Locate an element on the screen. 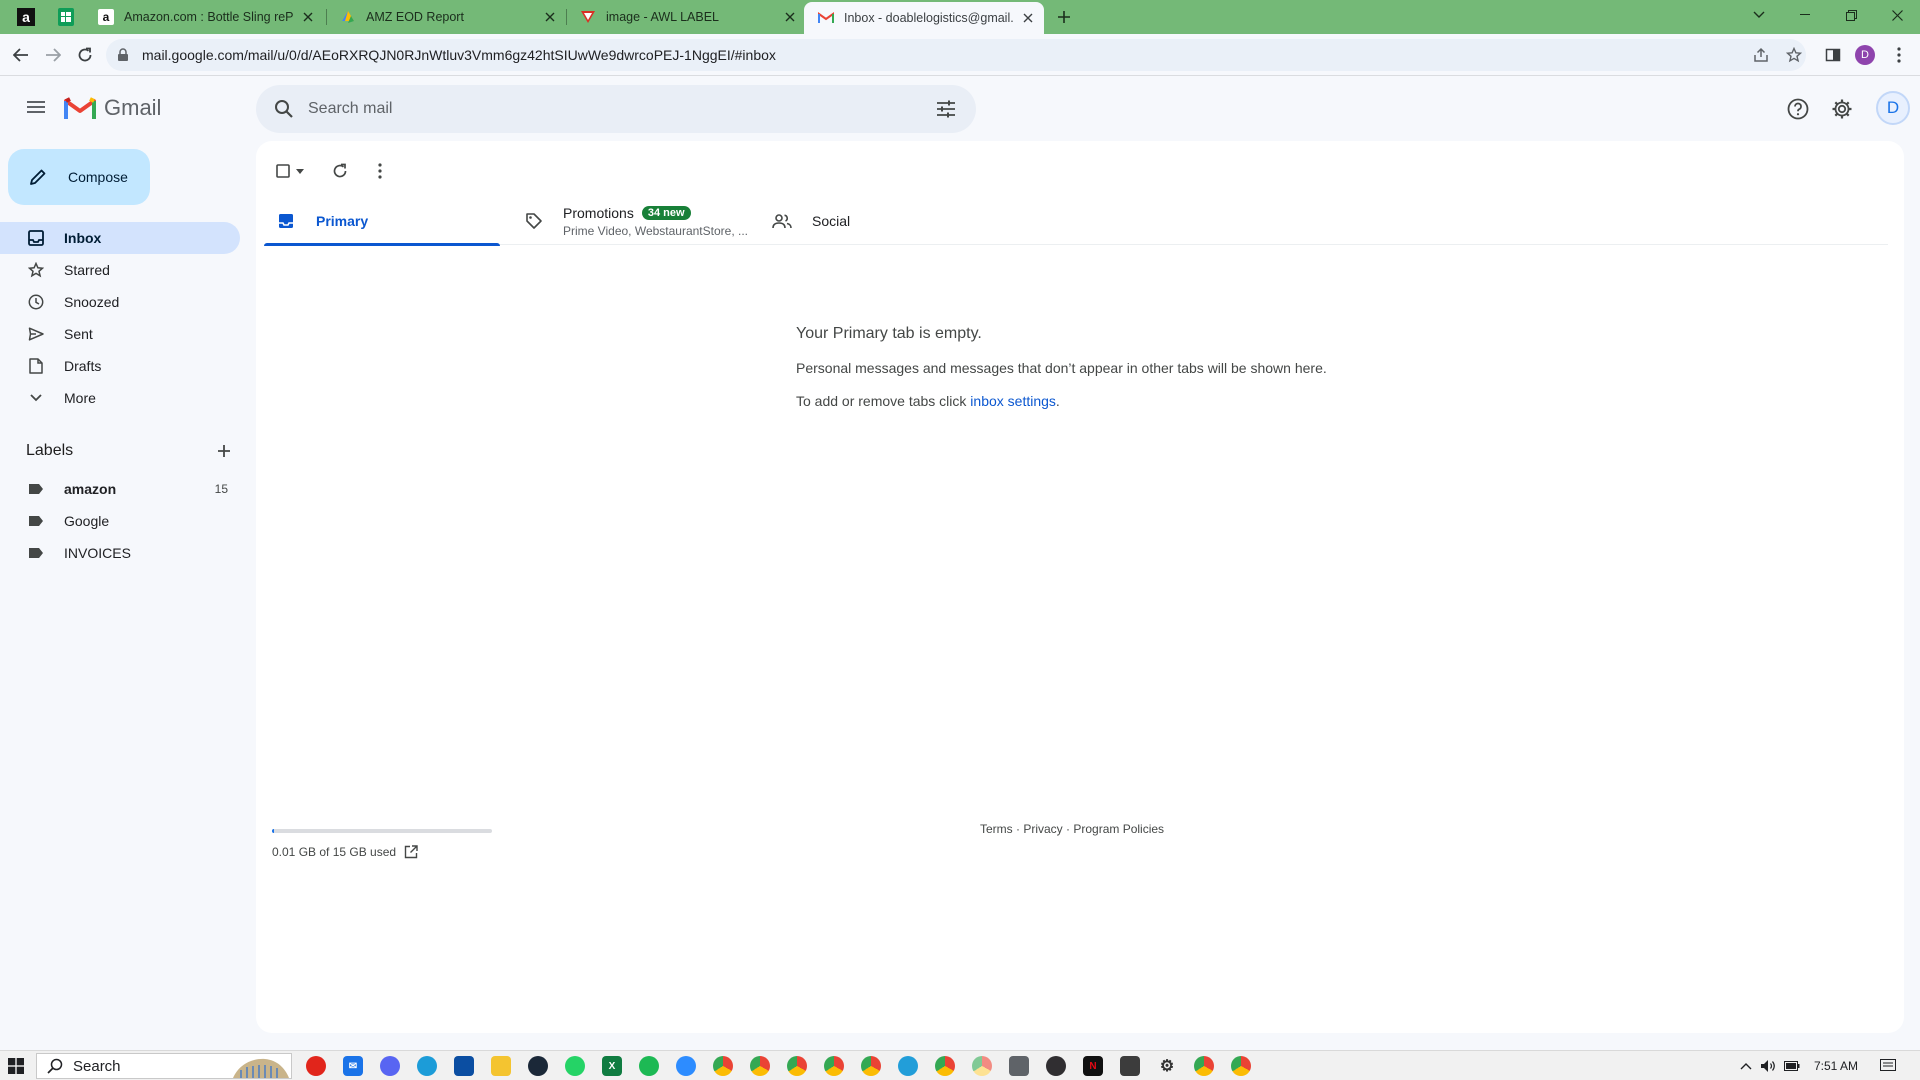  sidebar-item-snoozed: Snoozed is located at coordinates (120, 302).